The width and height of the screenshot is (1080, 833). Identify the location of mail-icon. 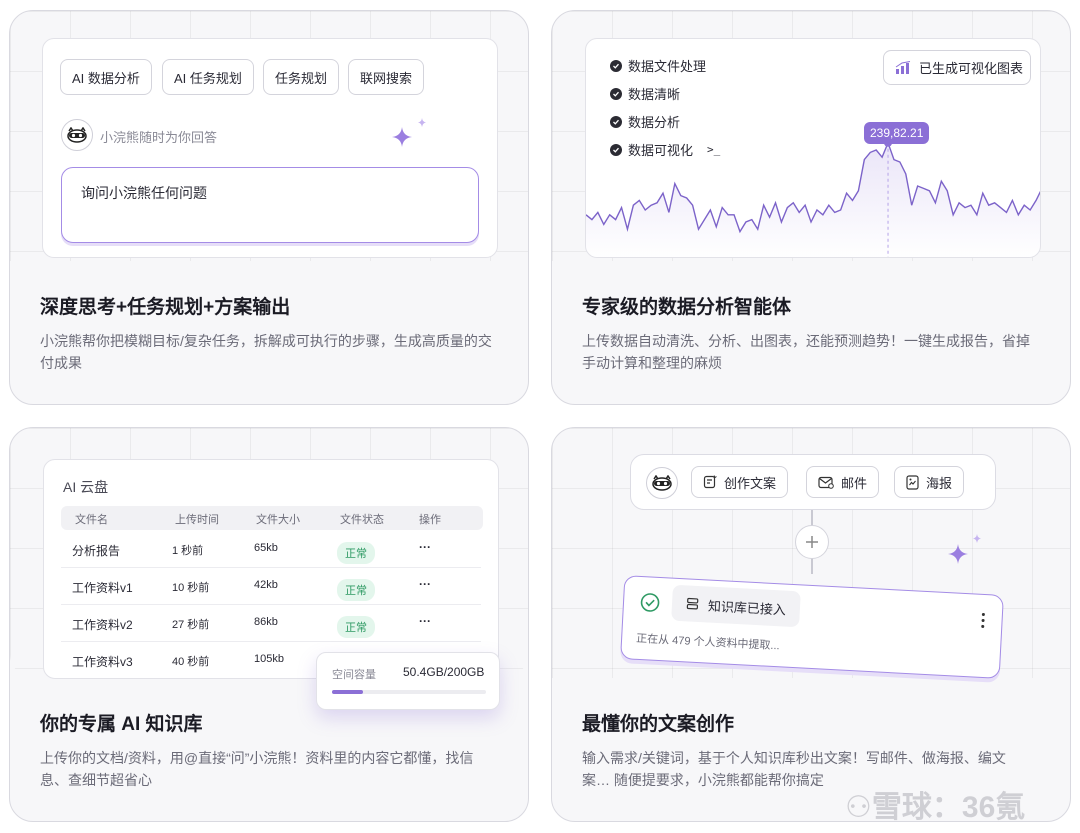
(826, 482).